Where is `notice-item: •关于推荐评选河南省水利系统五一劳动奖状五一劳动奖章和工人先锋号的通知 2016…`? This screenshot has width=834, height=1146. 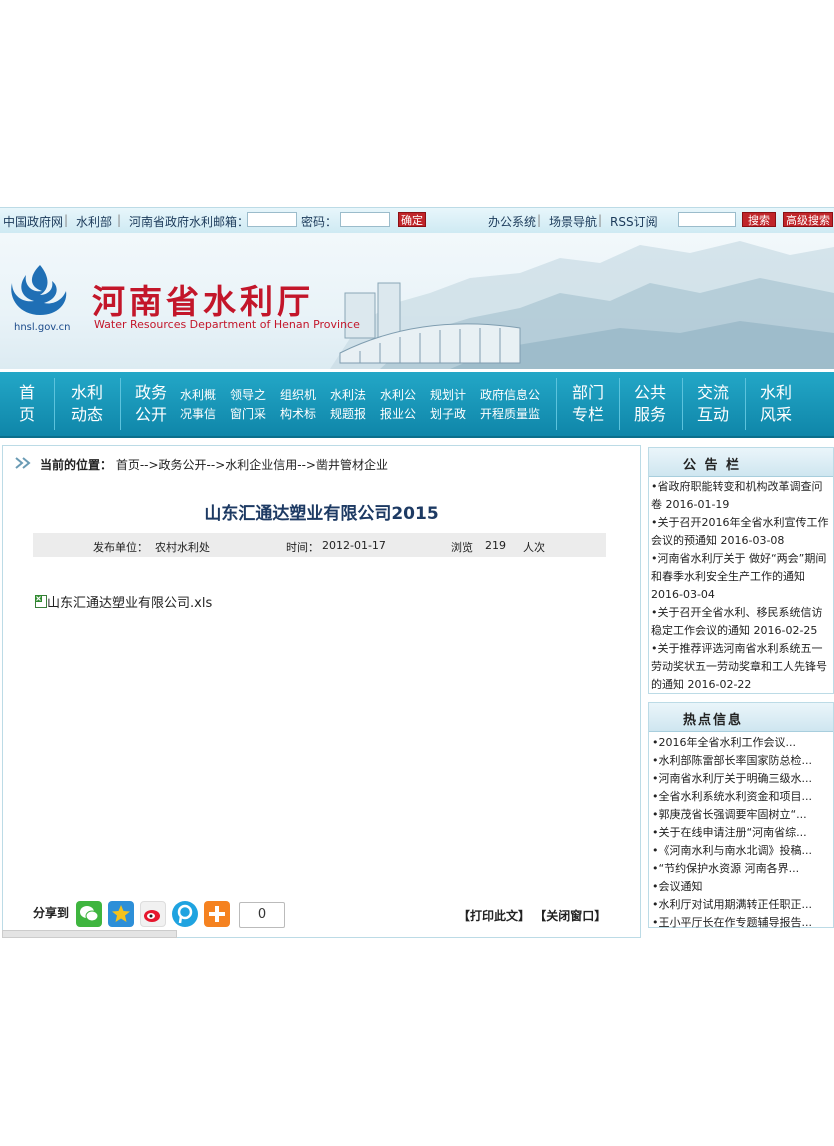
notice-item: •关于推荐评选河南省水利系统五一劳动奖状五一劳动奖章和工人先锋号的通知 2016… is located at coordinates (741, 667).